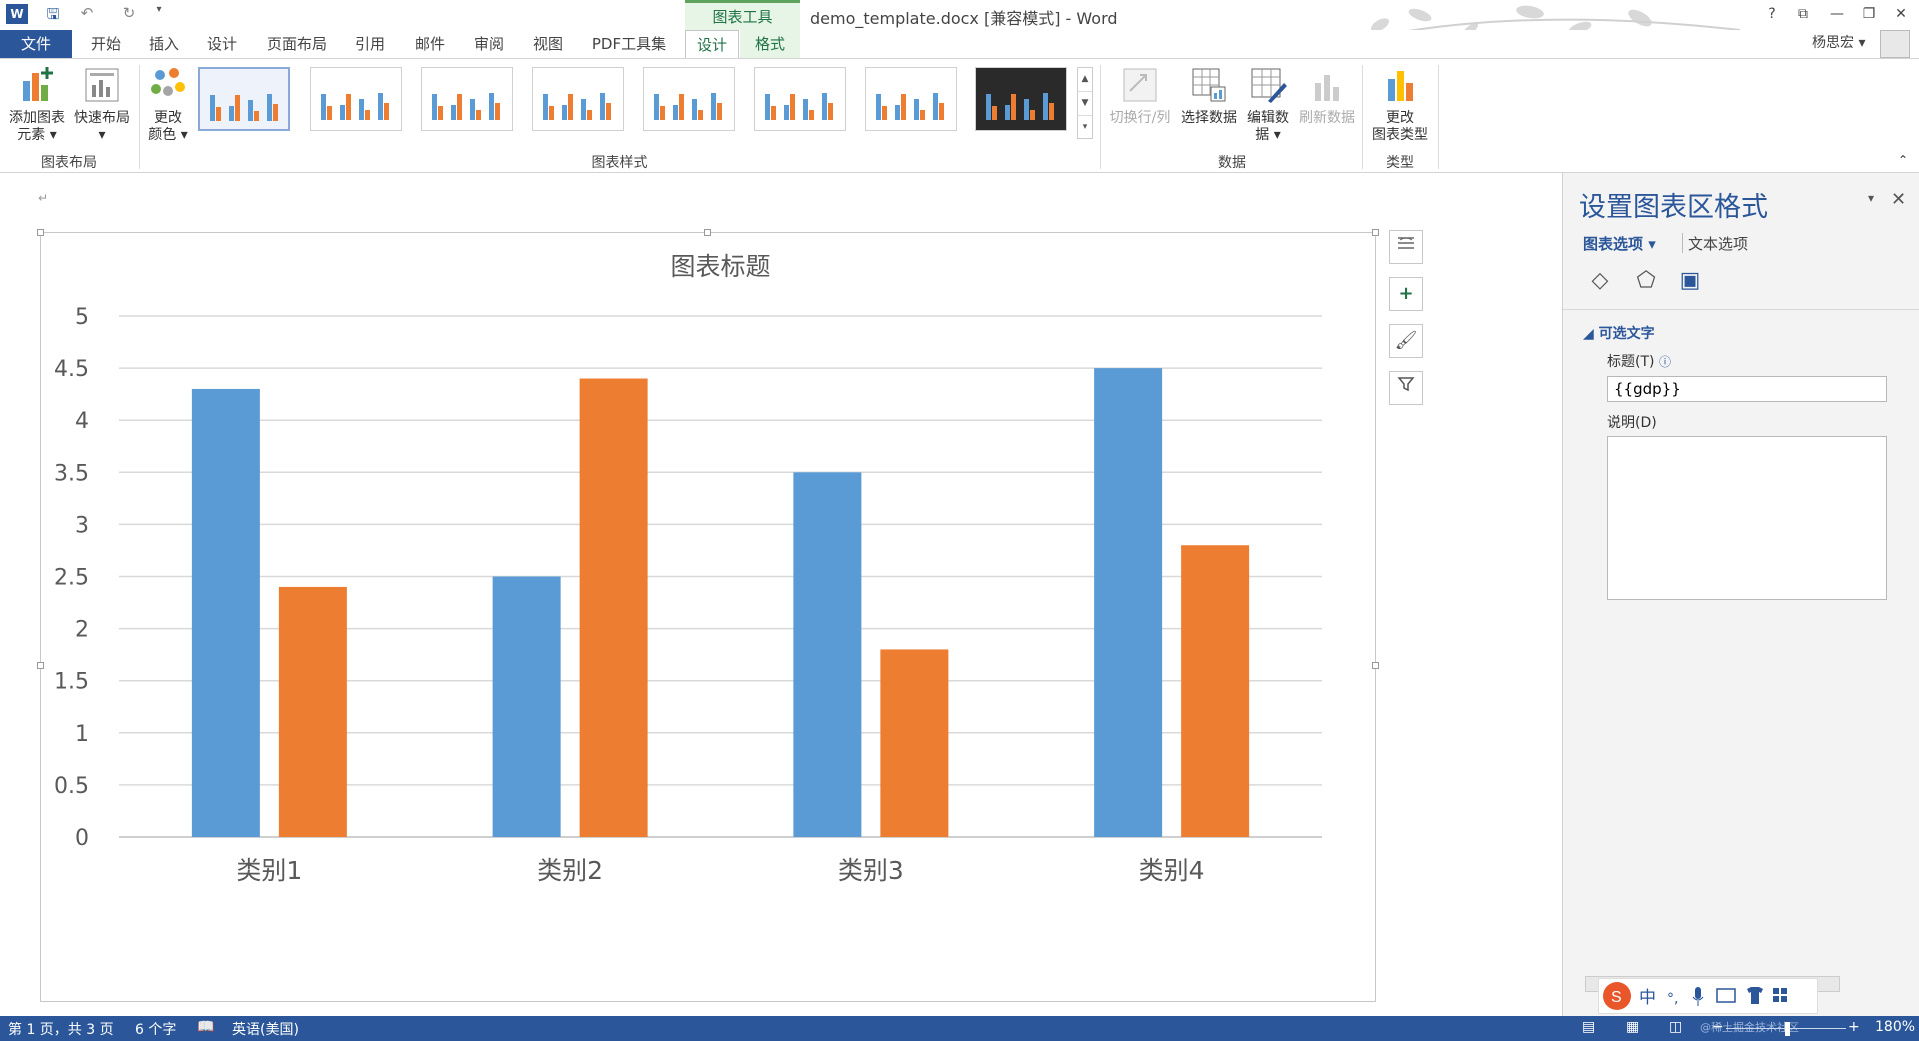 The image size is (1919, 1041). Describe the element at coordinates (168, 104) in the screenshot. I see `change-colors-button: 更改 颜色 ▾` at that location.